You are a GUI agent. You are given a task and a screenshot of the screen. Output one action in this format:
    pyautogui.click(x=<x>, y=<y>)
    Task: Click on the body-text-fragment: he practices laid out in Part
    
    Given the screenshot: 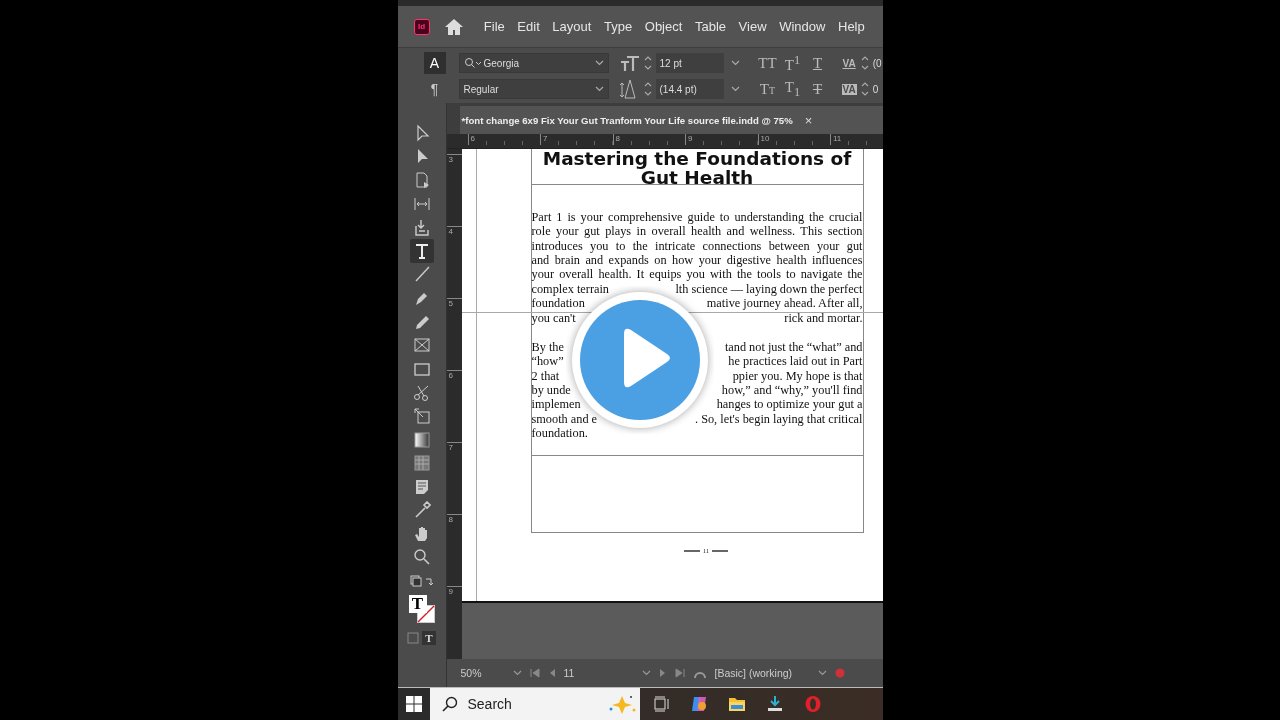 What is the action you would take?
    pyautogui.click(x=795, y=361)
    